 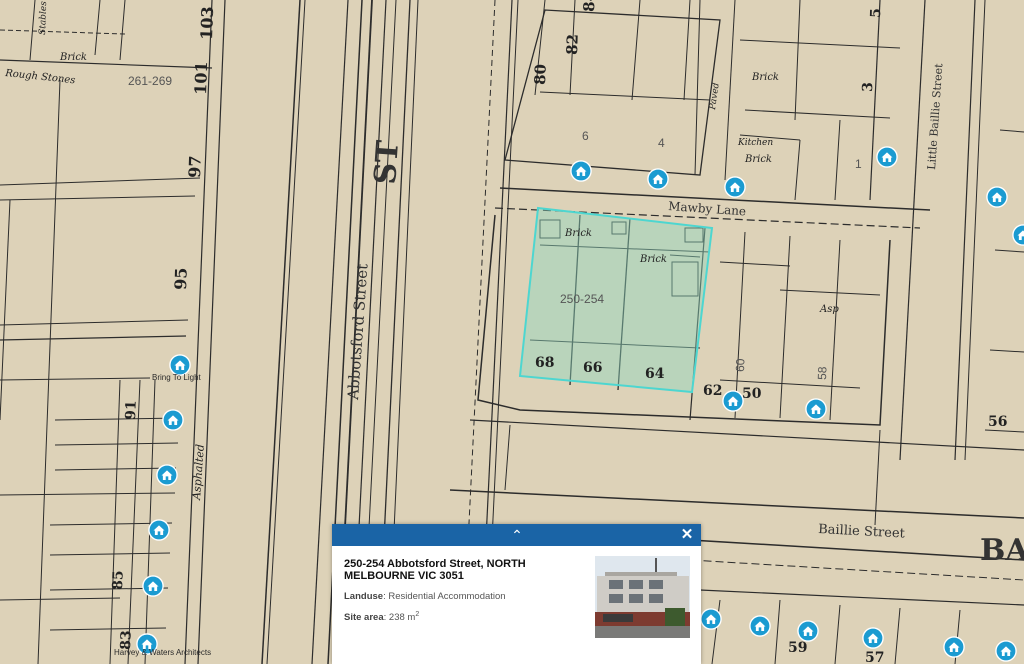 I want to click on hand-number: 3, so click(x=868, y=87).